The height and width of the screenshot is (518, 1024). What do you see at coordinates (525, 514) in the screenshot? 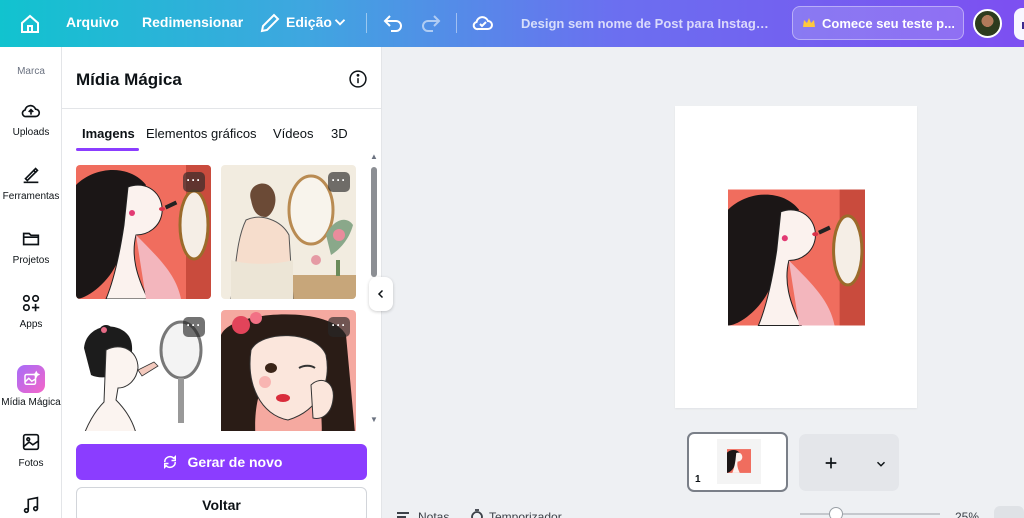
I see `timer-button: Temporizador` at bounding box center [525, 514].